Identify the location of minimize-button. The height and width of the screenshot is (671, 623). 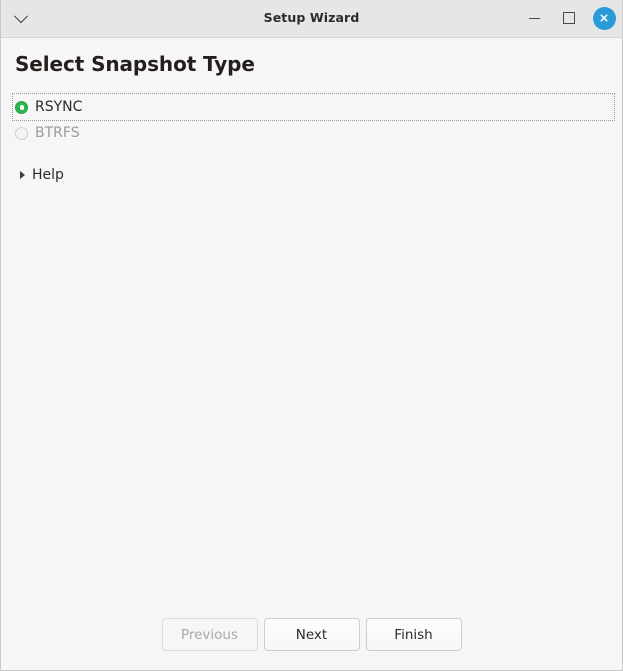
(534, 18).